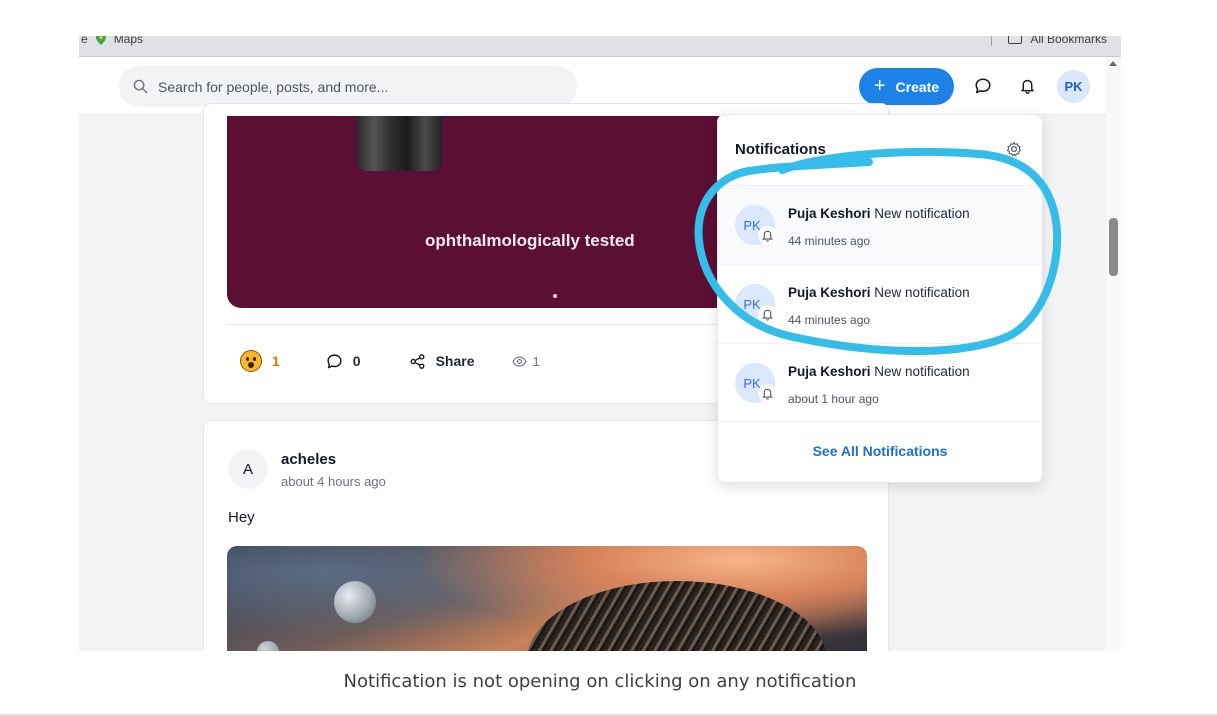 This screenshot has height=716, width=1217. I want to click on image-dot, so click(555, 296).